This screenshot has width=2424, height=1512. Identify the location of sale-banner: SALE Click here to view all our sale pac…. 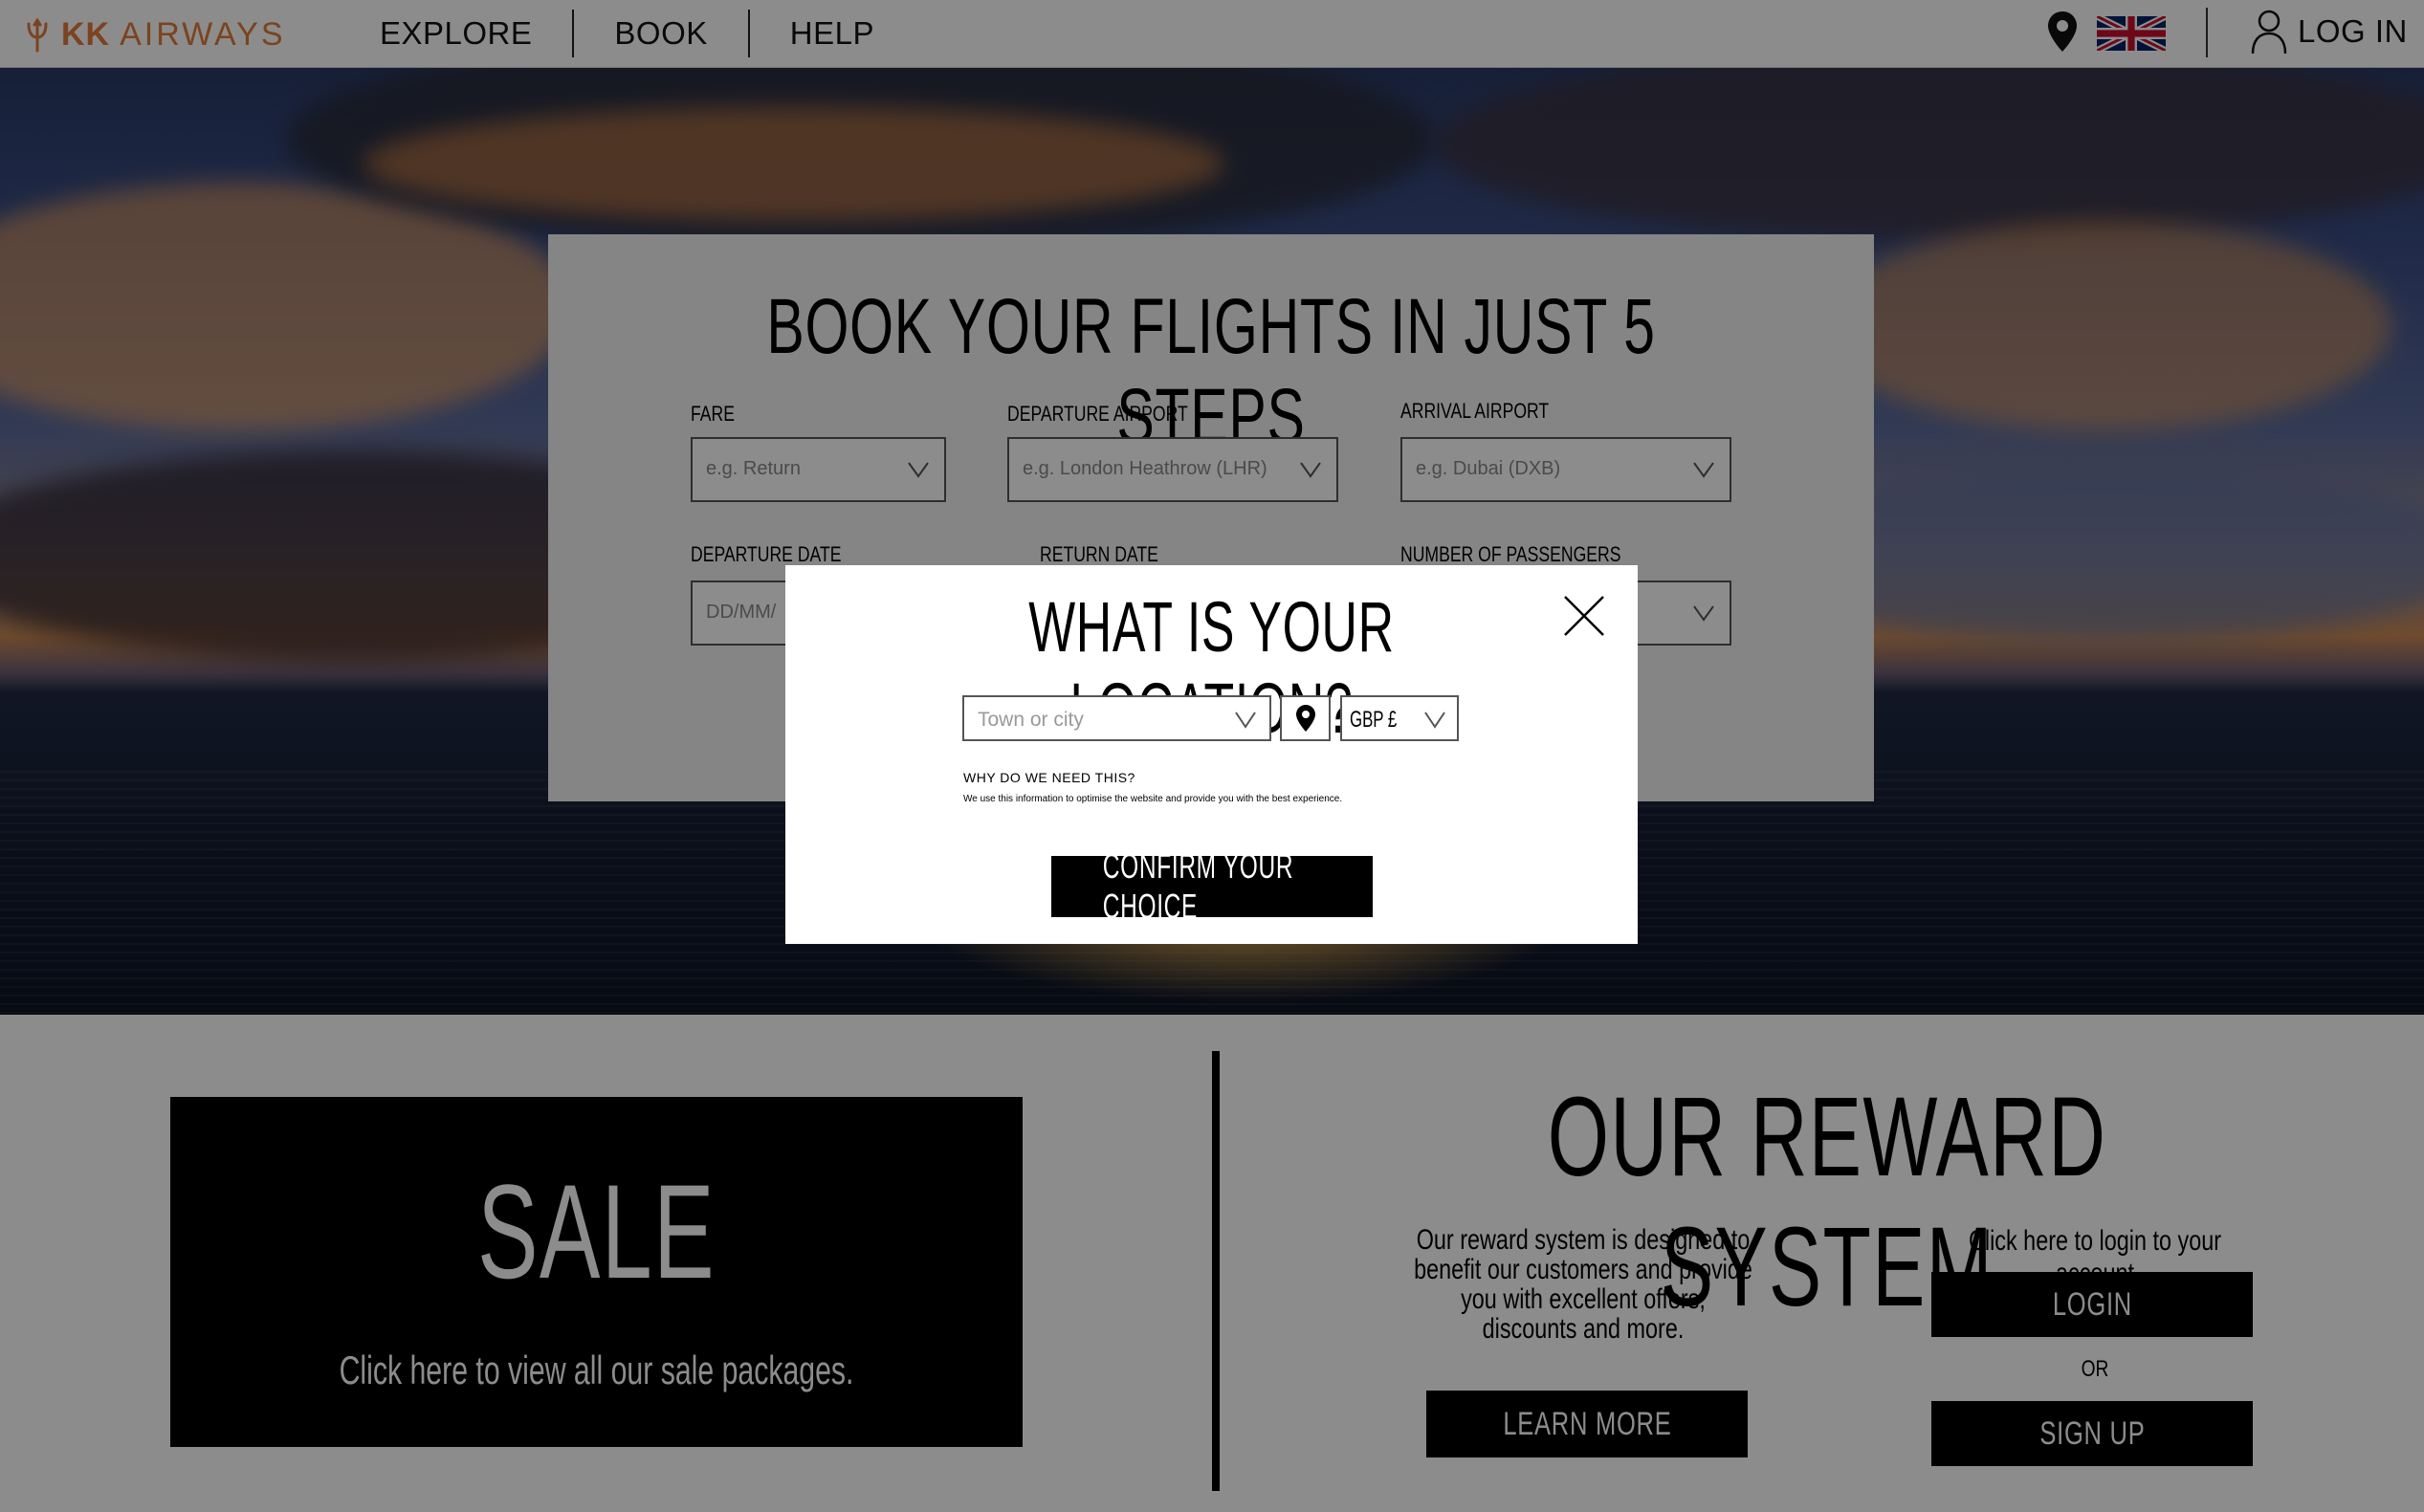
(596, 1272).